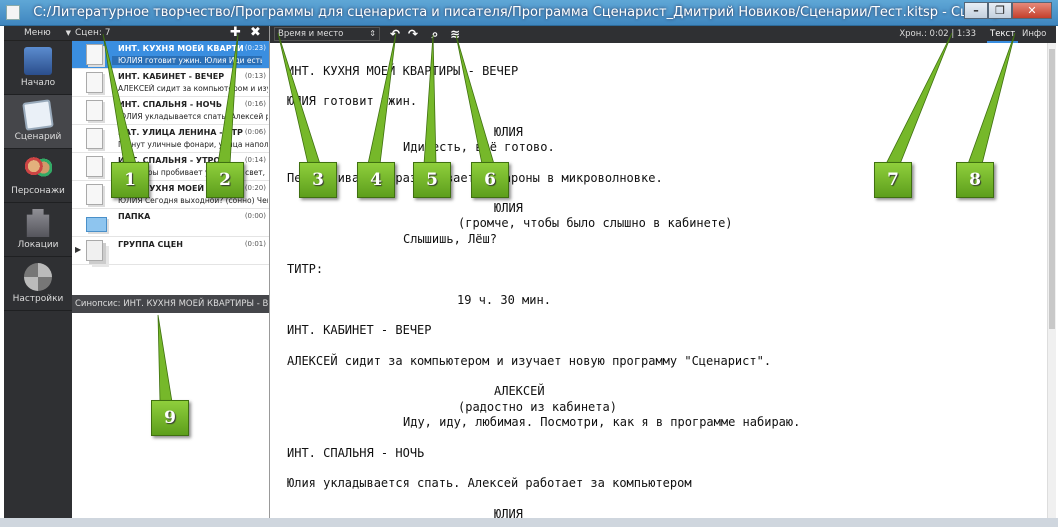 The height and width of the screenshot is (527, 1058). What do you see at coordinates (359, 330) in the screenshot?
I see `scene-heading: ИНТ. КАБИНЕТ - ВЕЧЕР` at bounding box center [359, 330].